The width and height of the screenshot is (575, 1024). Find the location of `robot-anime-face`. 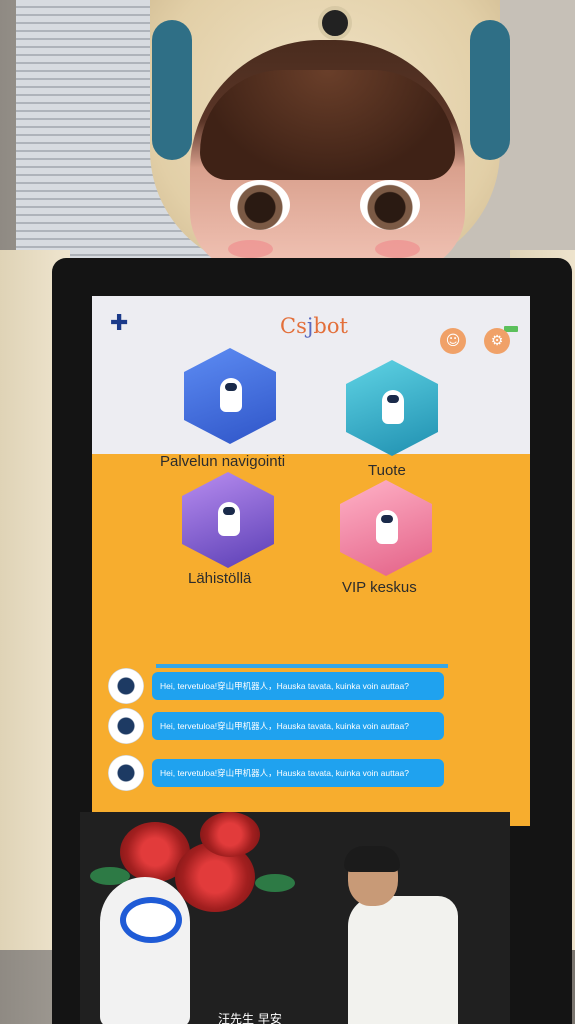

robot-anime-face is located at coordinates (327, 156).